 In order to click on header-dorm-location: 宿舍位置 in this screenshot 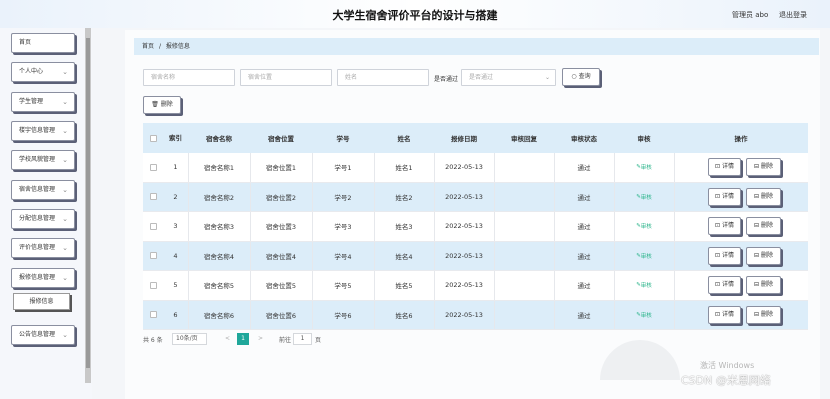, I will do `click(281, 139)`.